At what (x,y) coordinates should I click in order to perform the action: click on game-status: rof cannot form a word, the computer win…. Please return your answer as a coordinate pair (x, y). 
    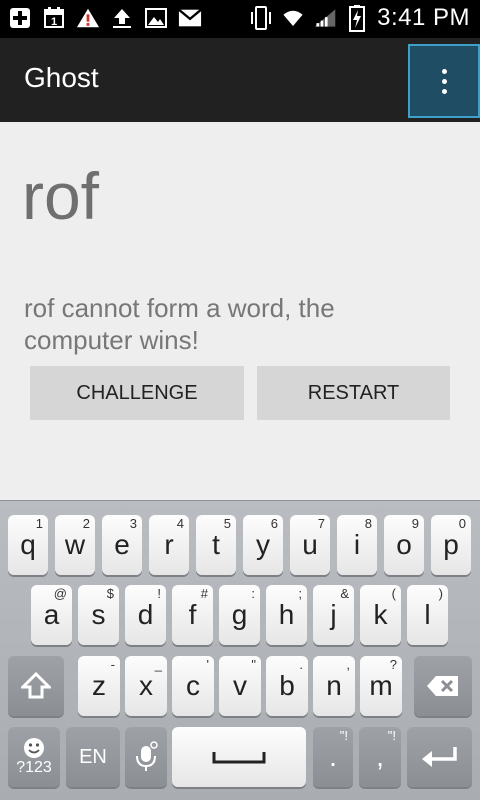
    Looking at the image, I should click on (179, 324).